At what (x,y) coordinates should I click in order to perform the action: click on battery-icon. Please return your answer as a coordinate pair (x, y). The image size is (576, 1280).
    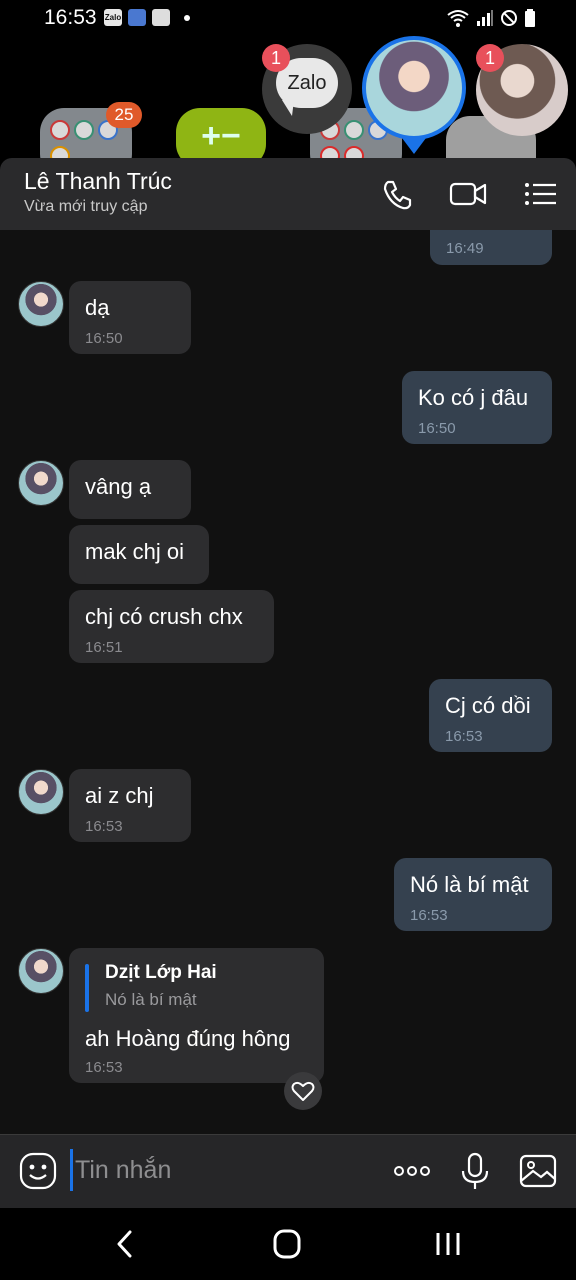
    Looking at the image, I should click on (530, 18).